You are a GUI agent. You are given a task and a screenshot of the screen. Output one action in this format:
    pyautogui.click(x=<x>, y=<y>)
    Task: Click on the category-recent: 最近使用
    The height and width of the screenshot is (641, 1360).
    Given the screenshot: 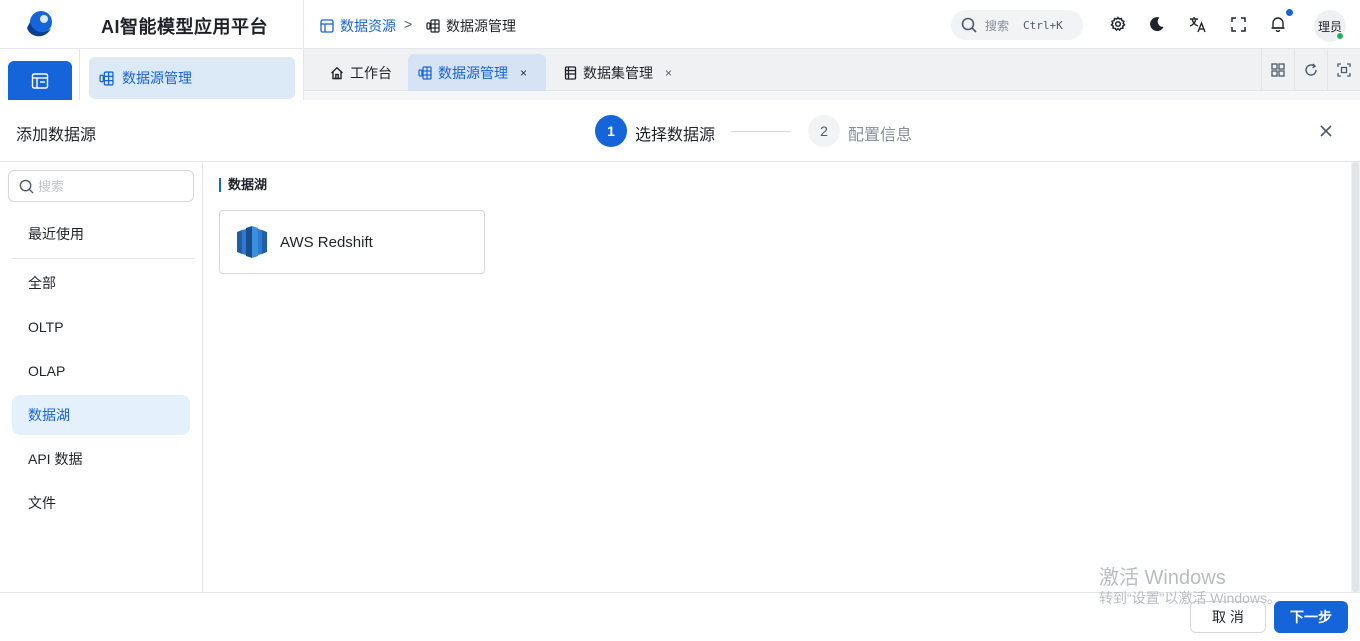 What is the action you would take?
    pyautogui.click(x=101, y=234)
    